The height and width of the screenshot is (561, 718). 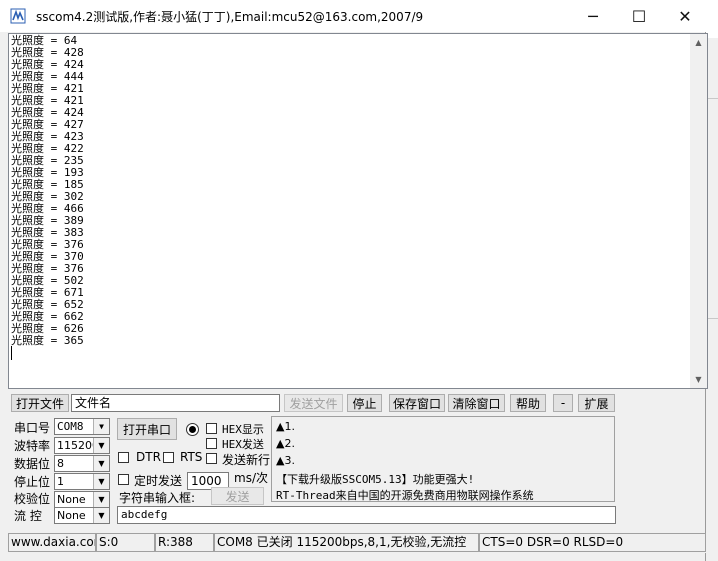 I want to click on timed-send-label: 定时发送, so click(x=158, y=481).